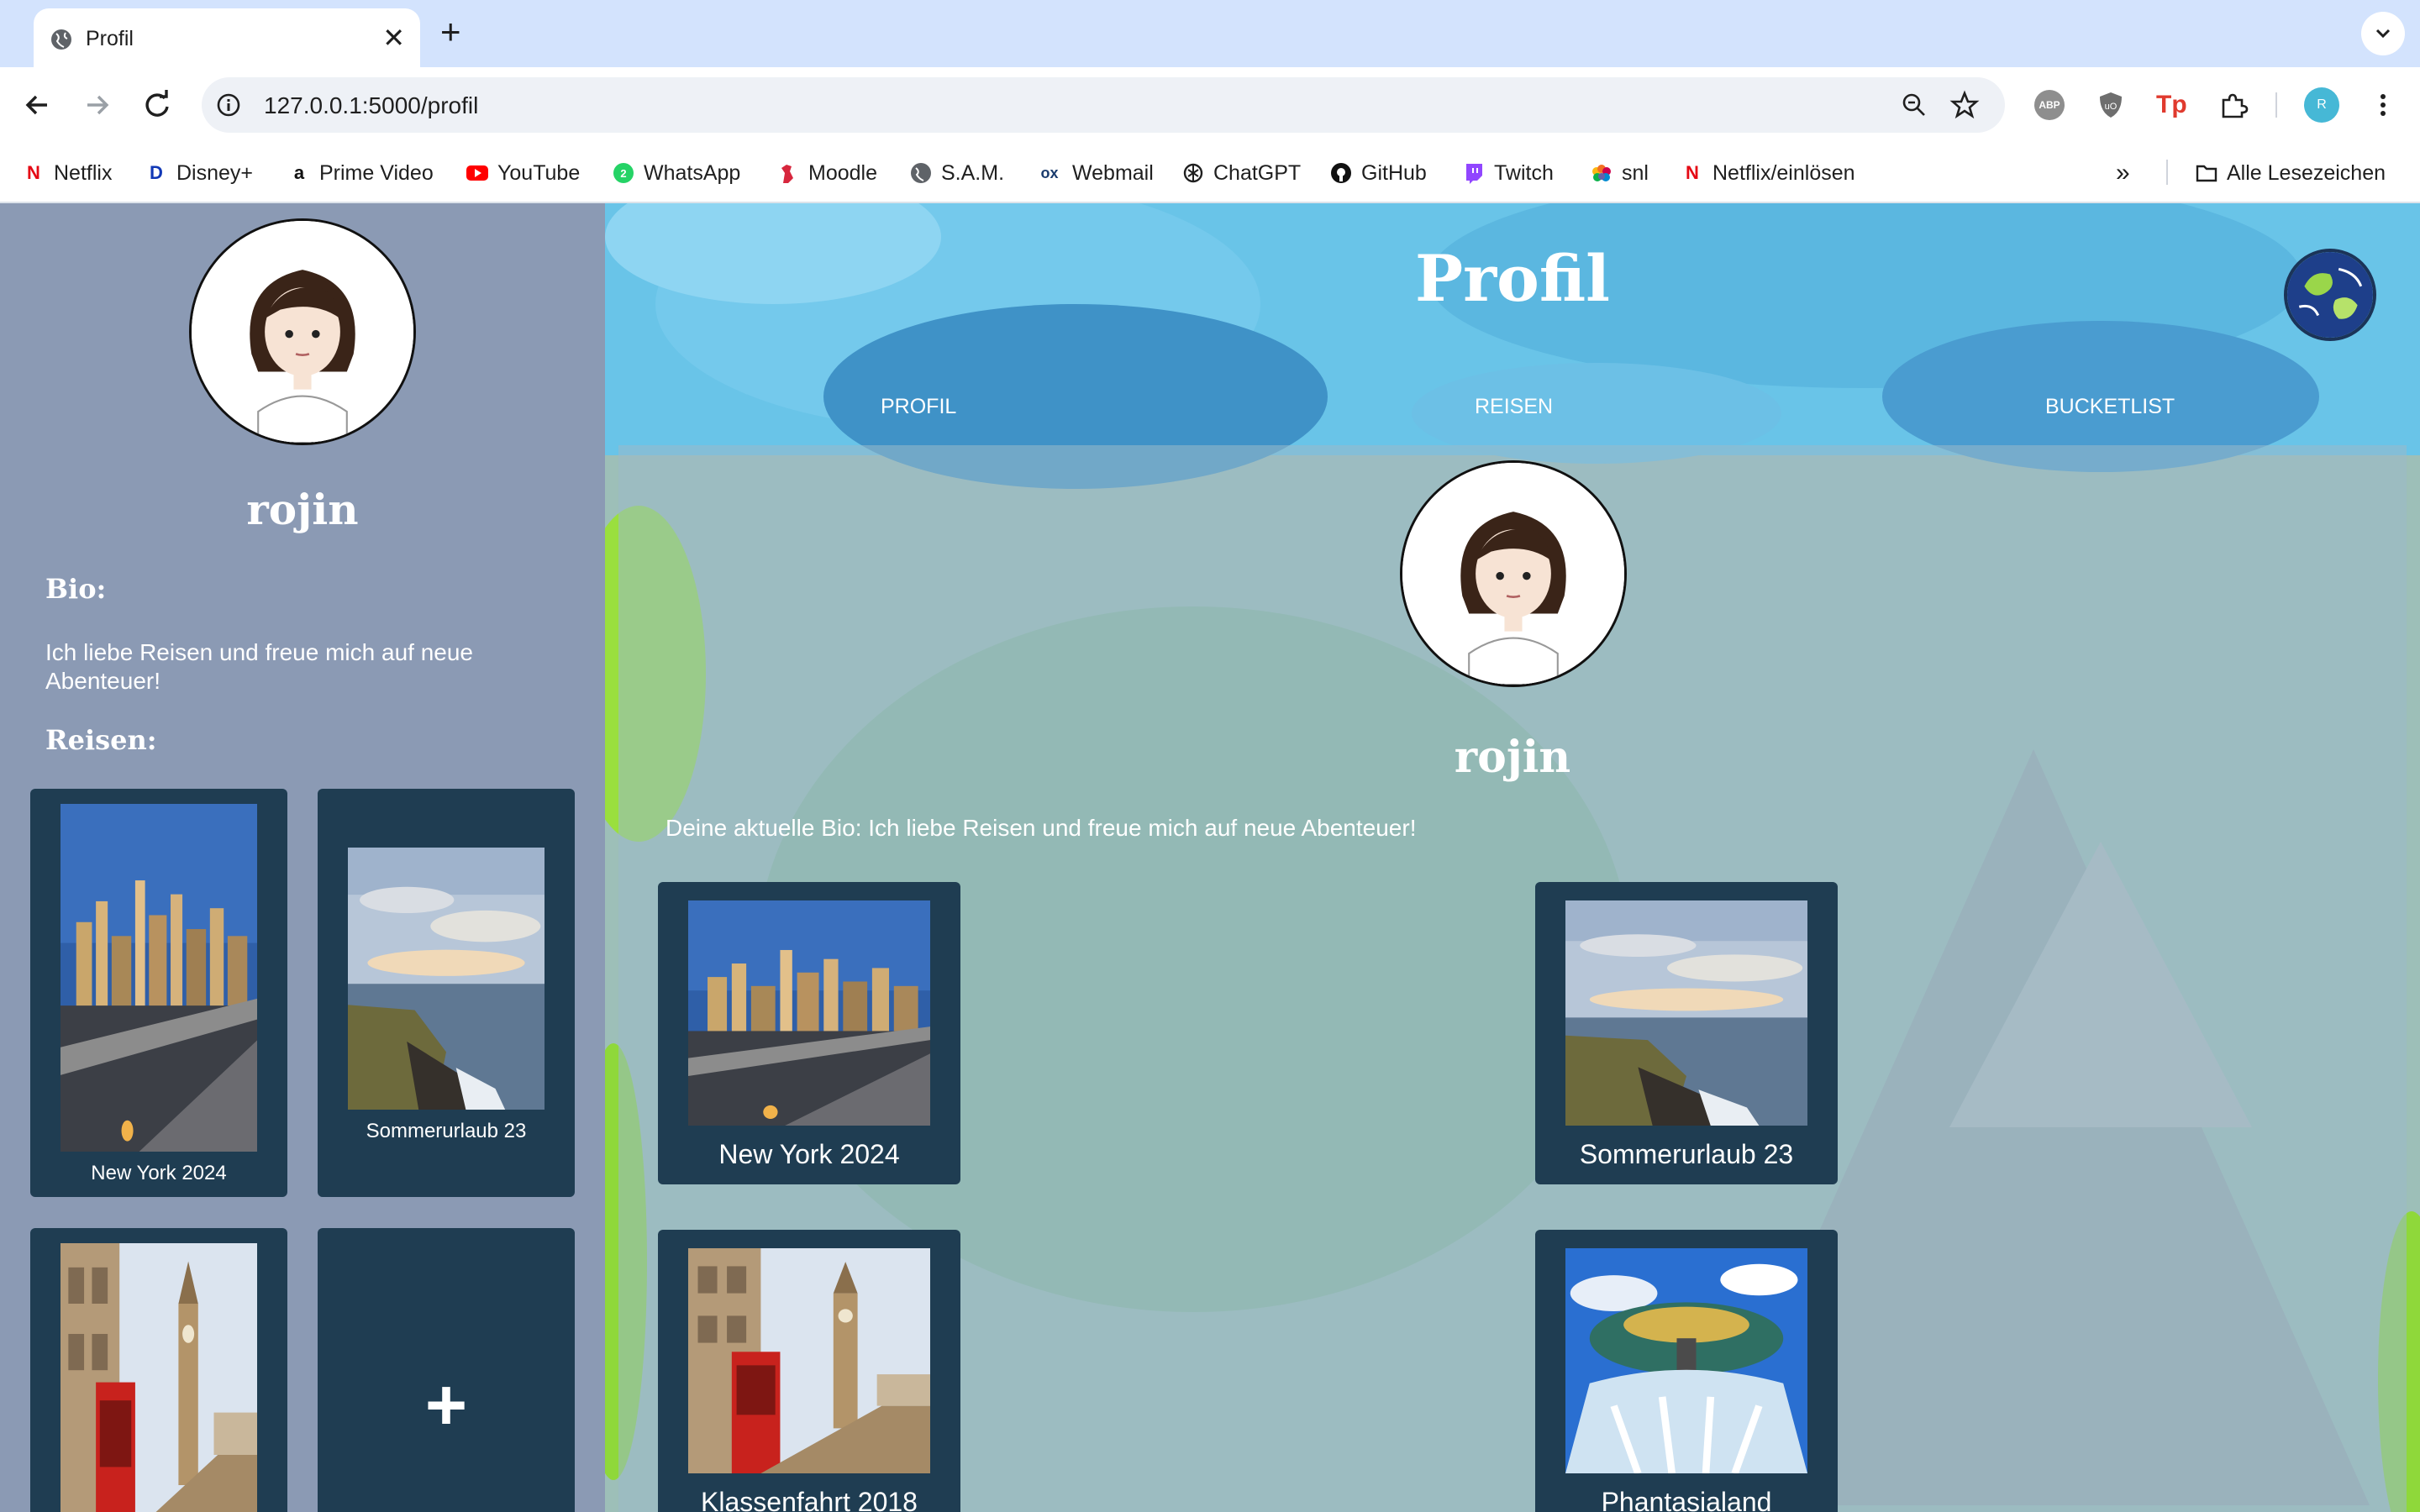 This screenshot has height=1512, width=2420. I want to click on browser-toolbar: 127.0.0.1:5000/profil ABP uO Tp R, so click(1210, 105).